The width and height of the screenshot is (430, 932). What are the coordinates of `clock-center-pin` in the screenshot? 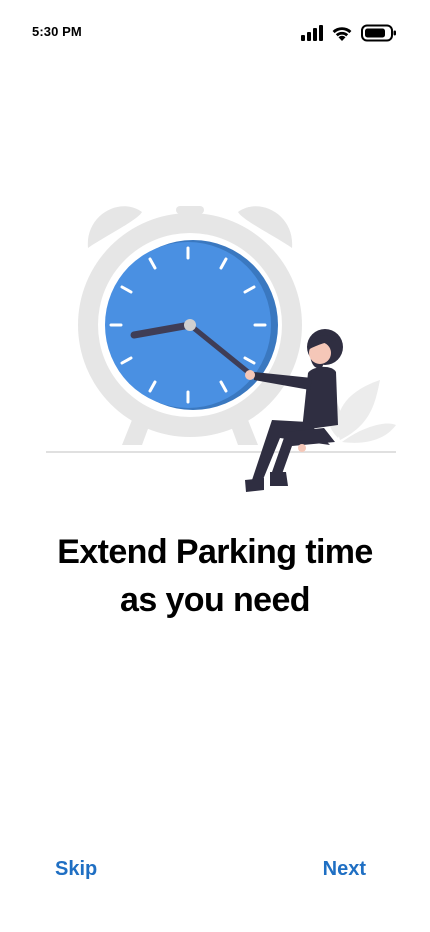 It's located at (190, 325).